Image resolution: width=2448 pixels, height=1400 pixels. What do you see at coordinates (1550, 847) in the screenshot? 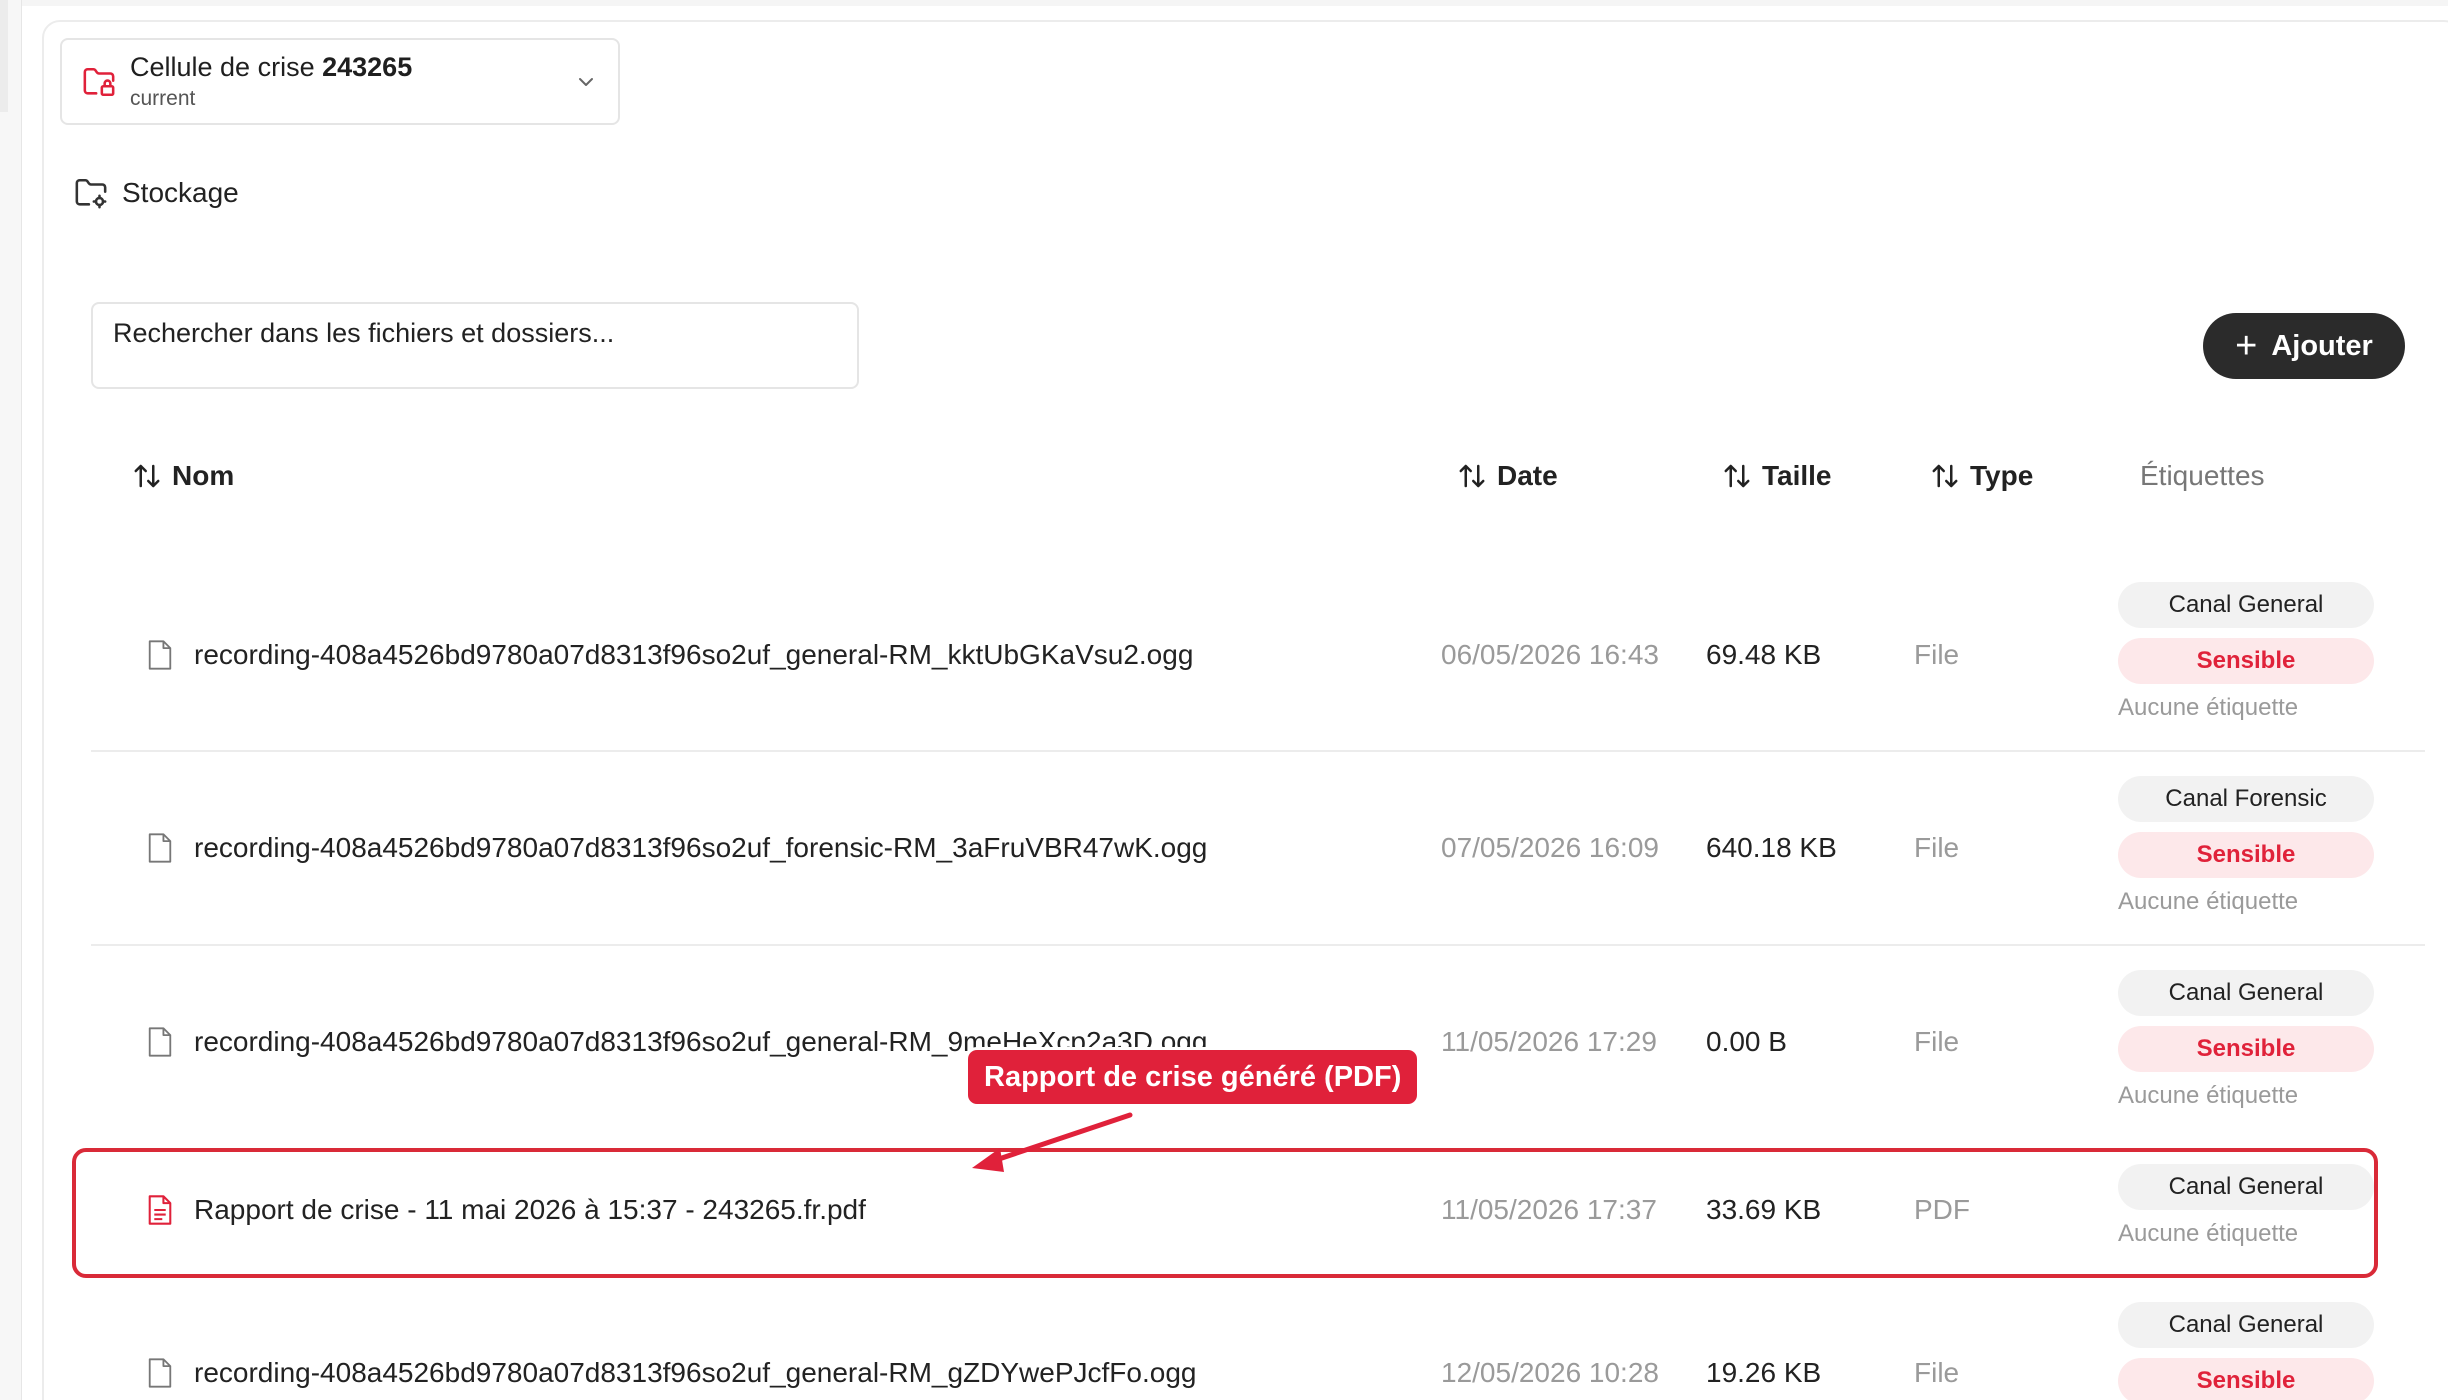
I see `file-date: 07/05/2026 16:09` at bounding box center [1550, 847].